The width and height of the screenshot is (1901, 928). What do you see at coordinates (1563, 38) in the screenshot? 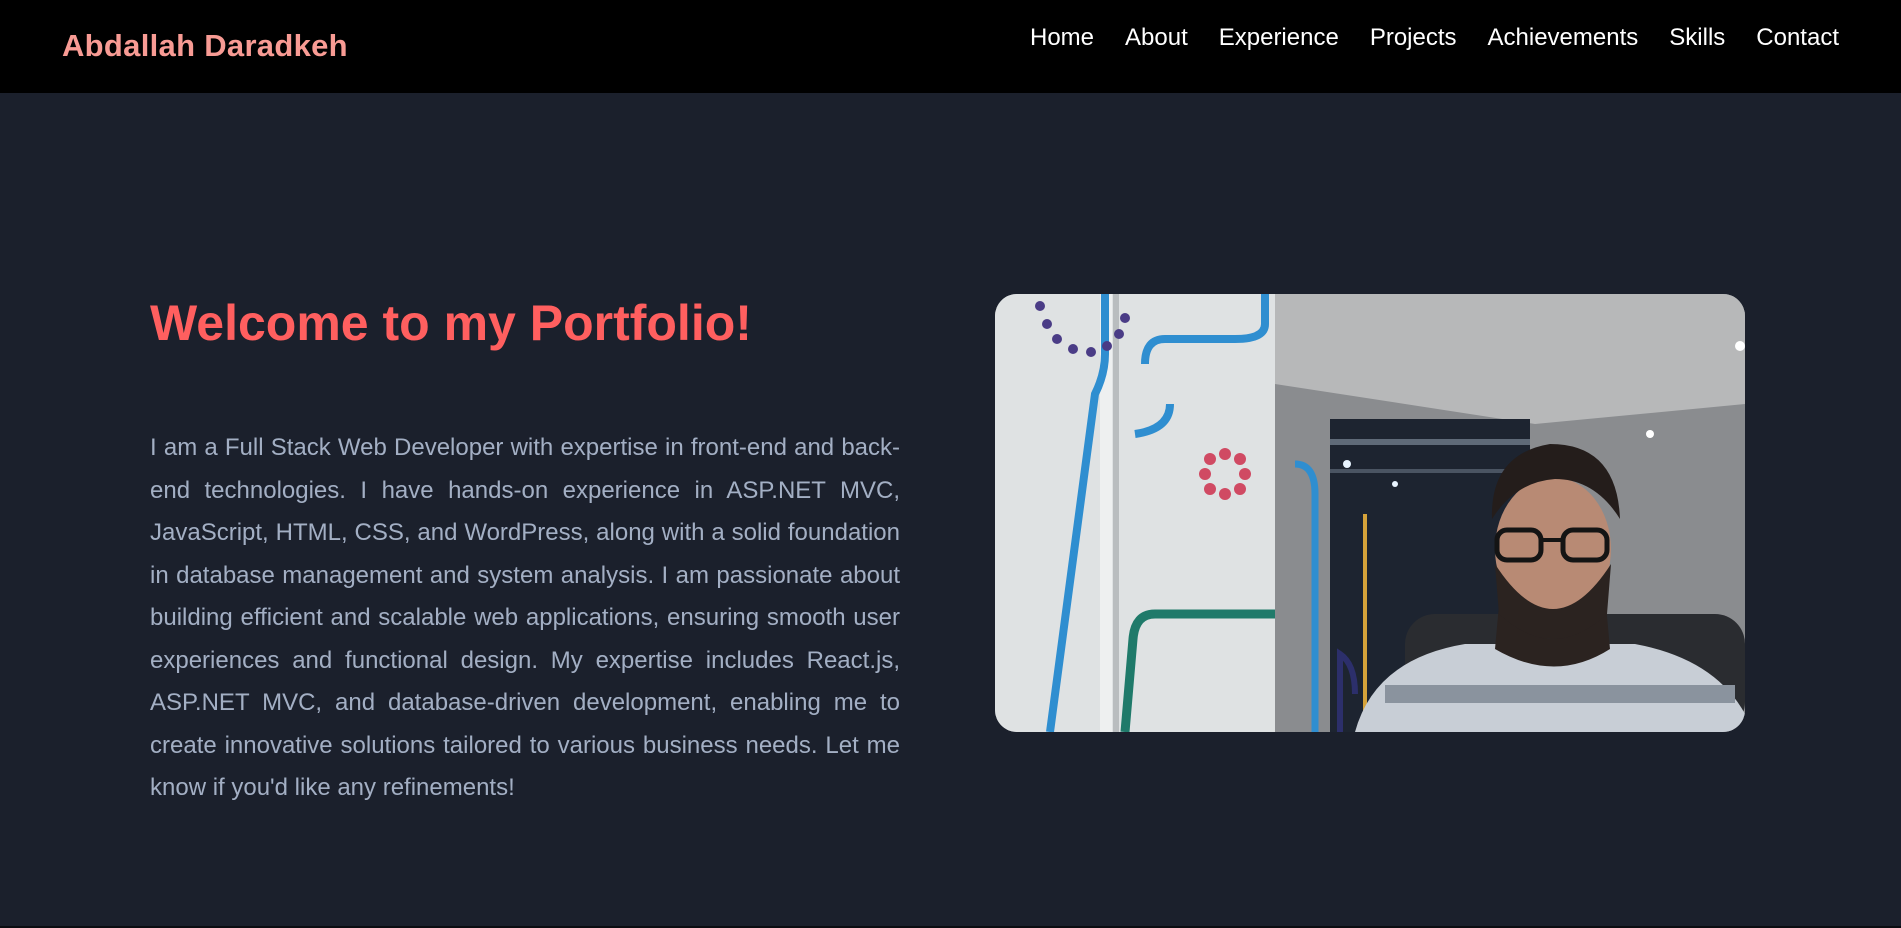
I see `nav-link-achievements: Achievements` at bounding box center [1563, 38].